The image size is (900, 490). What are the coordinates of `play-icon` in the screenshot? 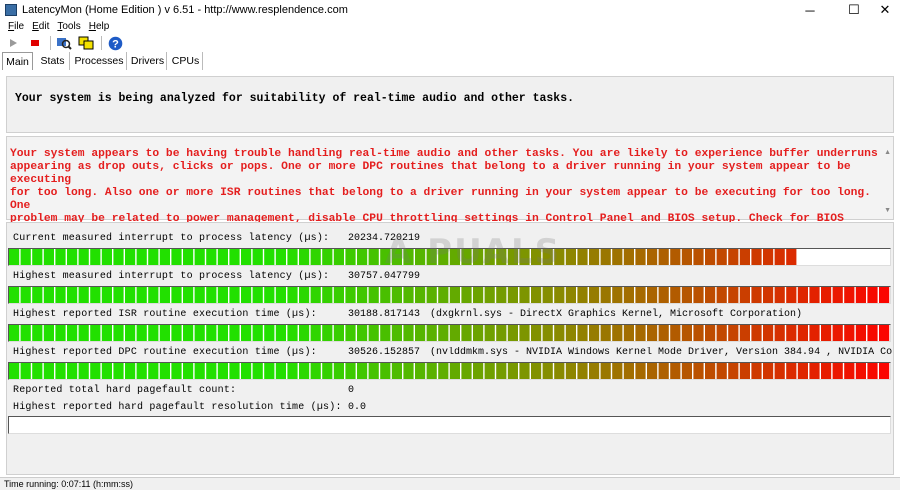 It's located at (13, 43).